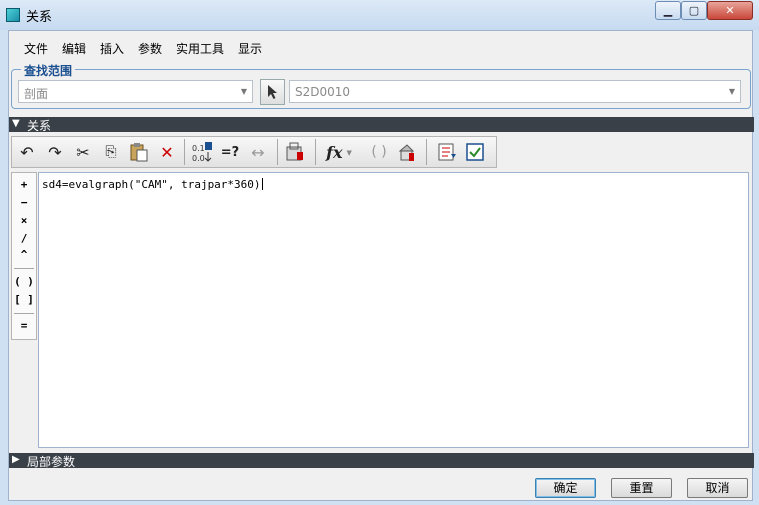 This screenshot has height=505, width=759. I want to click on function-icon: fx, so click(334, 152).